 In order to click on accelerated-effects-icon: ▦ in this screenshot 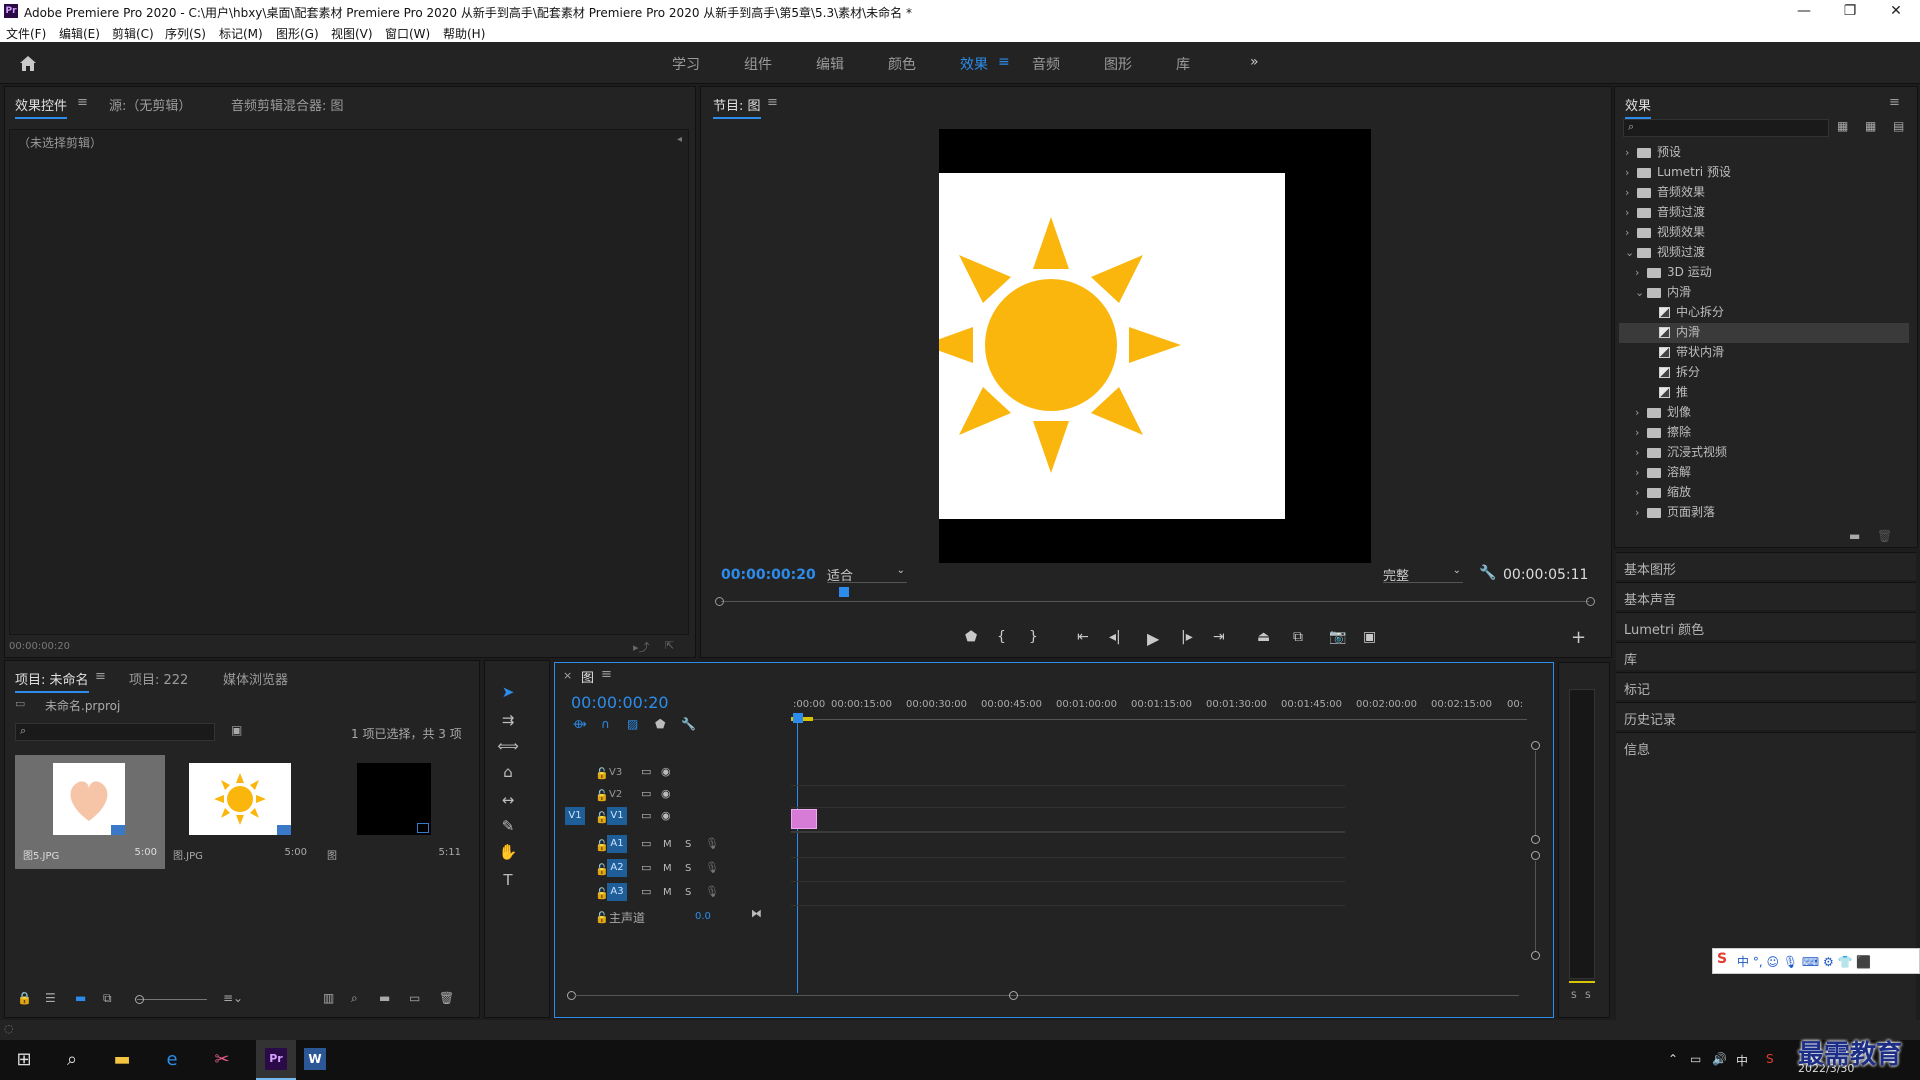, I will do `click(1842, 126)`.